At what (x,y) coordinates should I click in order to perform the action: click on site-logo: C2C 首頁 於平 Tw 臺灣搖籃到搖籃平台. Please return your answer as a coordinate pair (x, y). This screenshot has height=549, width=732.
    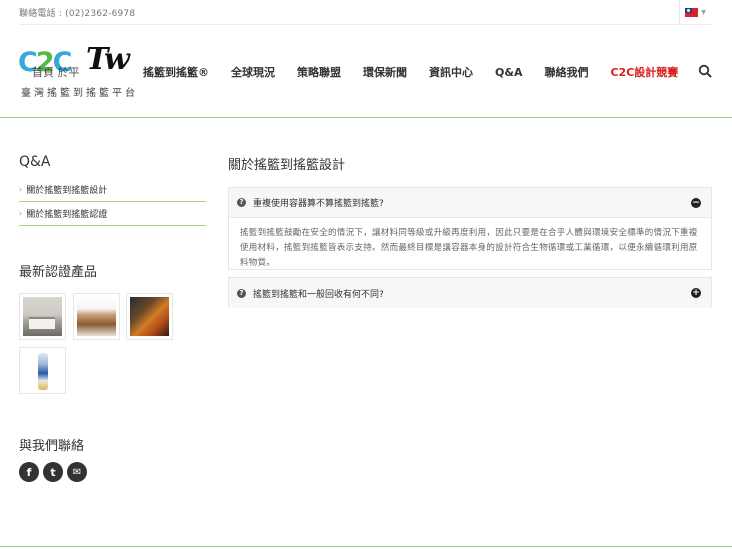
    Looking at the image, I should click on (80, 72).